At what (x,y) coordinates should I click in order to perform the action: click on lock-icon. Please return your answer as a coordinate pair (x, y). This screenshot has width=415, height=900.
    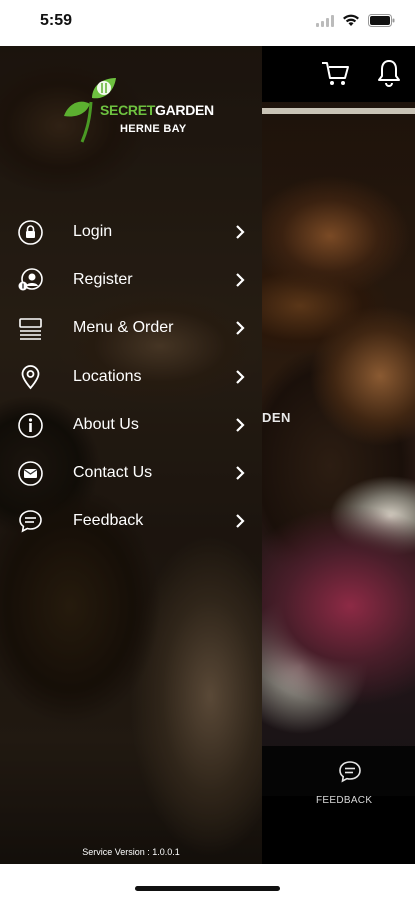
    Looking at the image, I should click on (30, 232).